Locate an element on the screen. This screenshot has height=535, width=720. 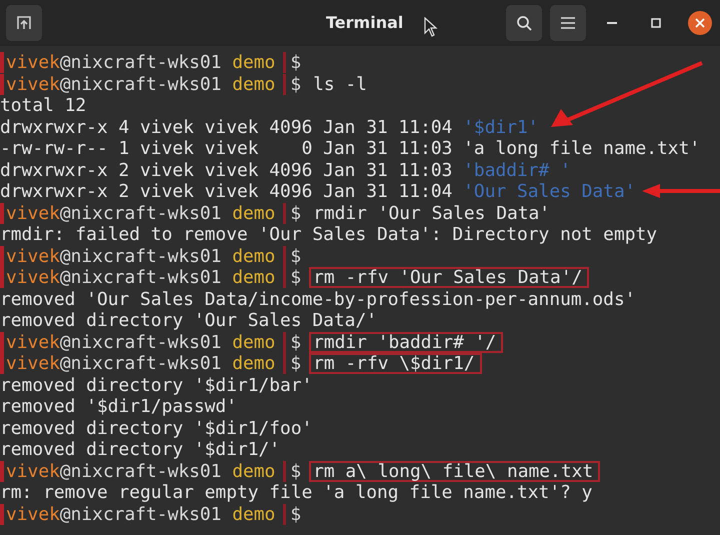
directory-name: '$dir1' is located at coordinates (501, 127).